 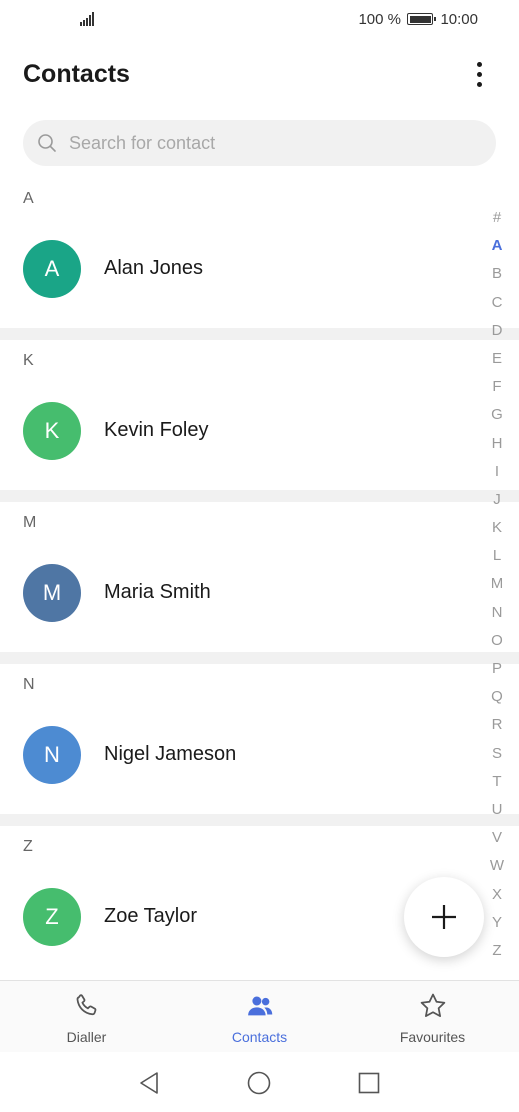 What do you see at coordinates (47, 143) in the screenshot?
I see `search-icon` at bounding box center [47, 143].